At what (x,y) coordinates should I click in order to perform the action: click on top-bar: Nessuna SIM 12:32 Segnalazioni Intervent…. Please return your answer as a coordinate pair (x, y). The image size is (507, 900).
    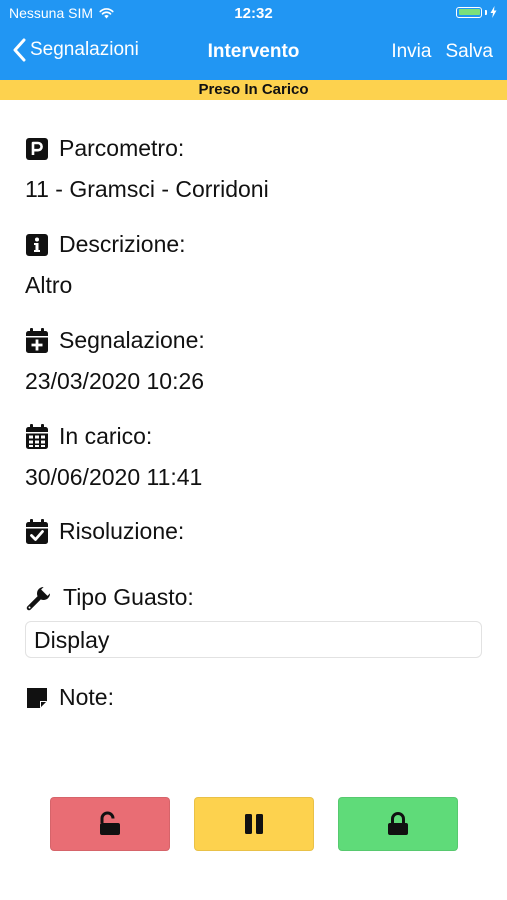
    Looking at the image, I should click on (253, 40).